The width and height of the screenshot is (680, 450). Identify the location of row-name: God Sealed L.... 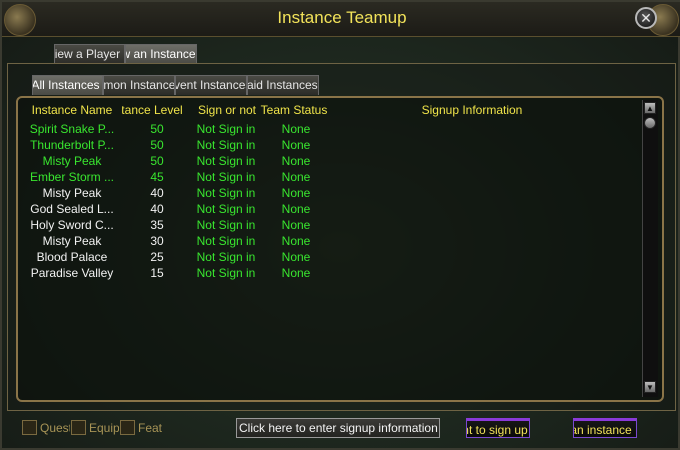
(72, 209).